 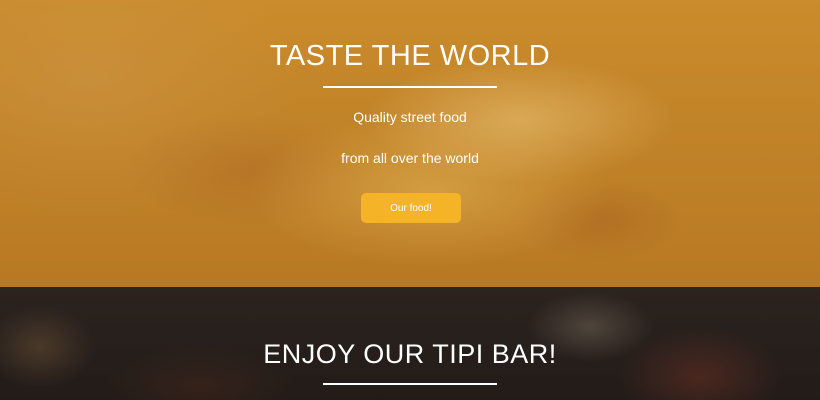 What do you see at coordinates (411, 208) in the screenshot?
I see `our-food-button: Our food!` at bounding box center [411, 208].